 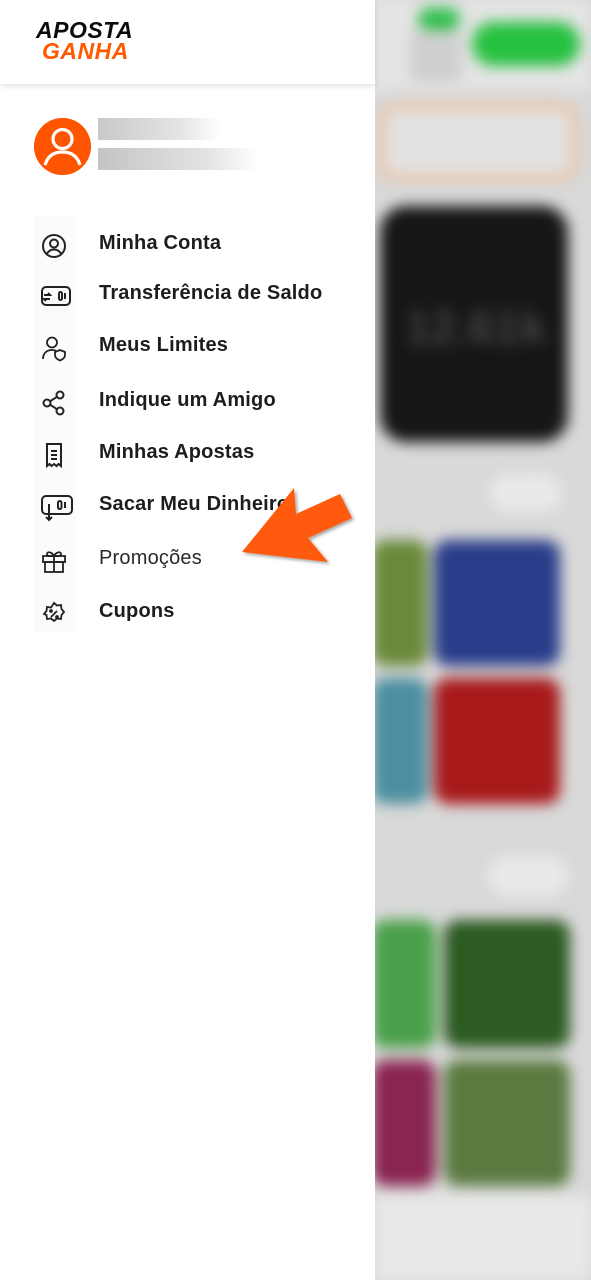 What do you see at coordinates (211, 293) in the screenshot?
I see `menu-item-label: Transferência de Saldo` at bounding box center [211, 293].